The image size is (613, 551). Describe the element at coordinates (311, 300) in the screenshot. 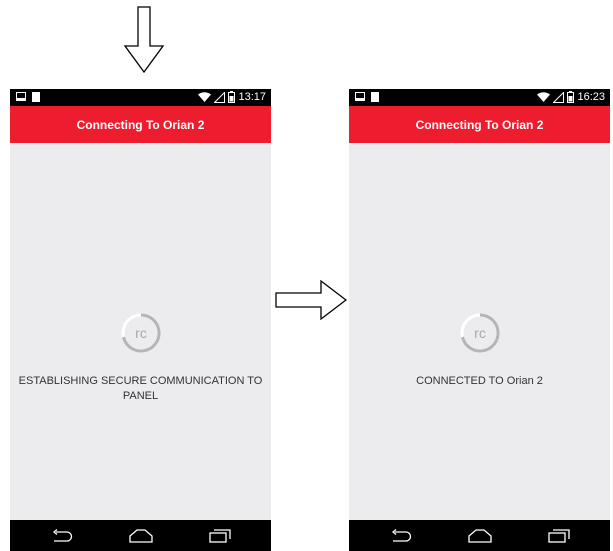

I see `arrow-right-icon` at that location.